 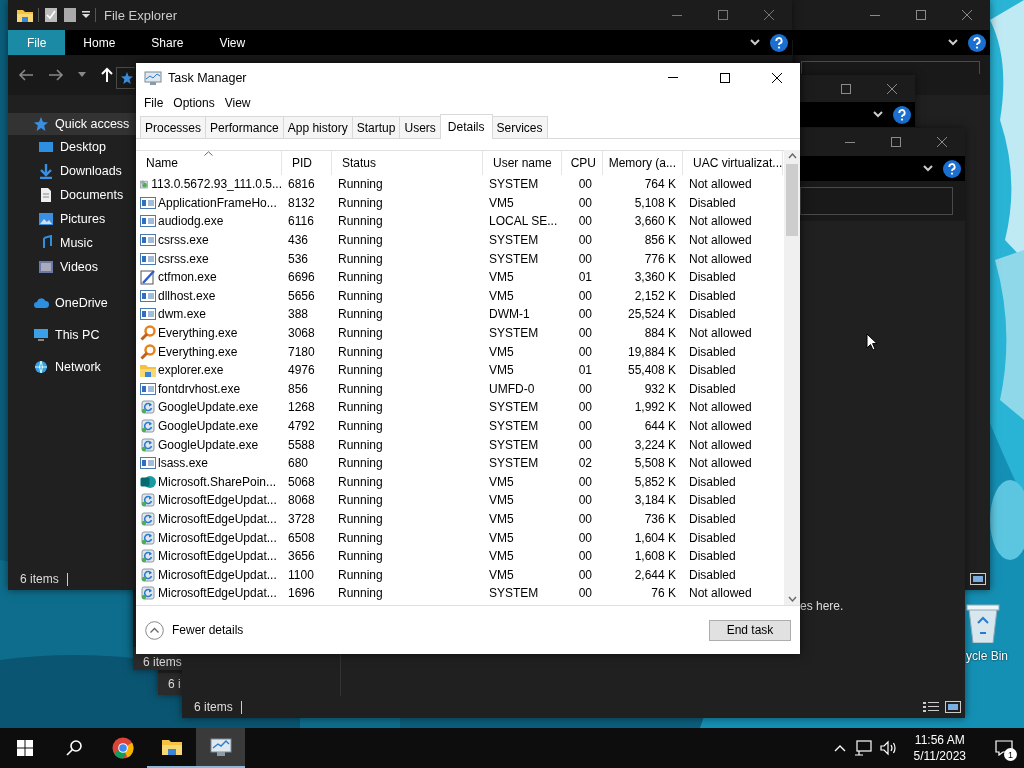 What do you see at coordinates (51, 15) in the screenshot?
I see `properties-icon` at bounding box center [51, 15].